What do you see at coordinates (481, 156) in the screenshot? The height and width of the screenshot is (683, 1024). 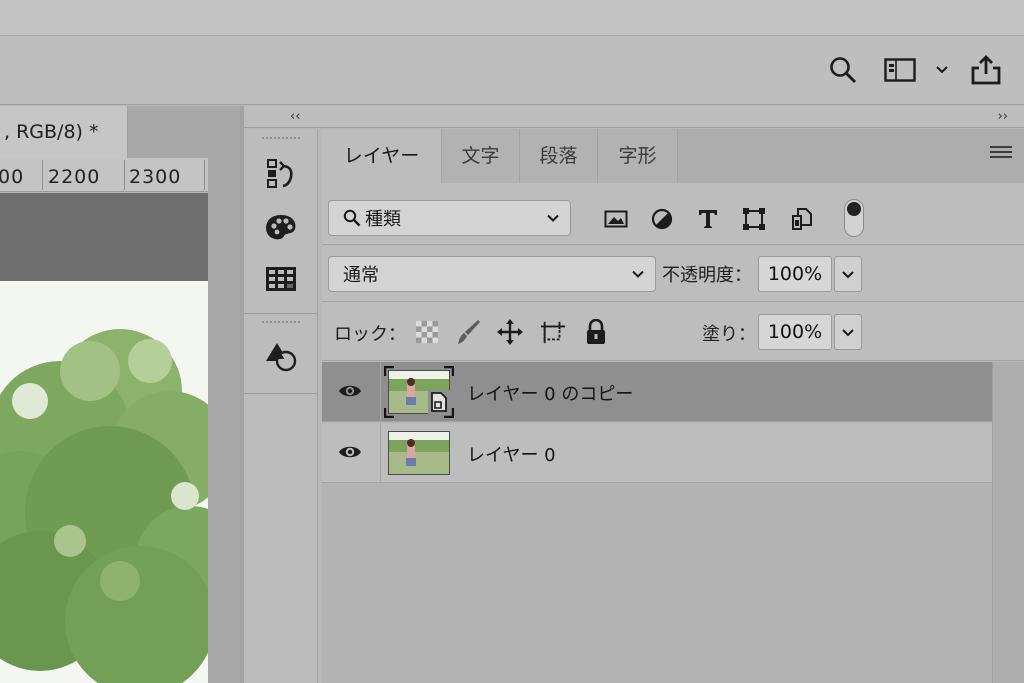 I see `tab-character: 文字` at bounding box center [481, 156].